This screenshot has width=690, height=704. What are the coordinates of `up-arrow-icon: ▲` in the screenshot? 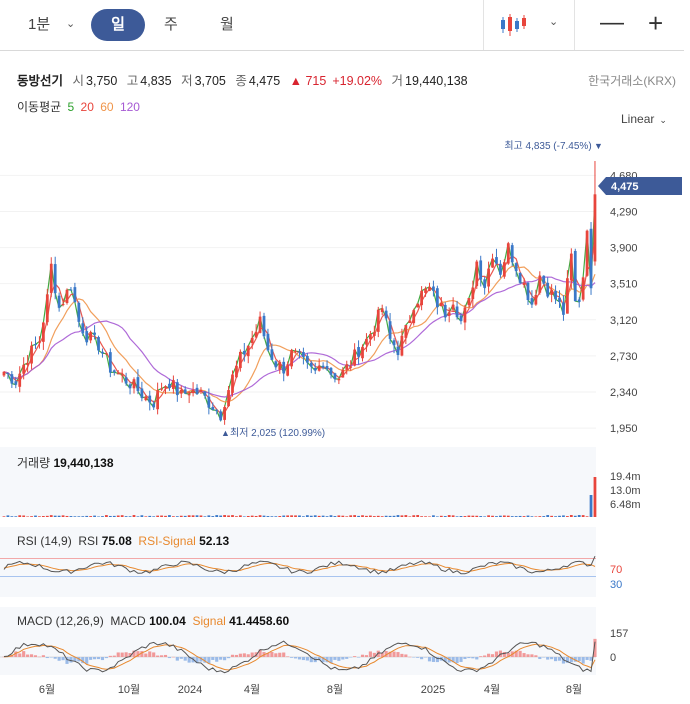 It's located at (225, 433).